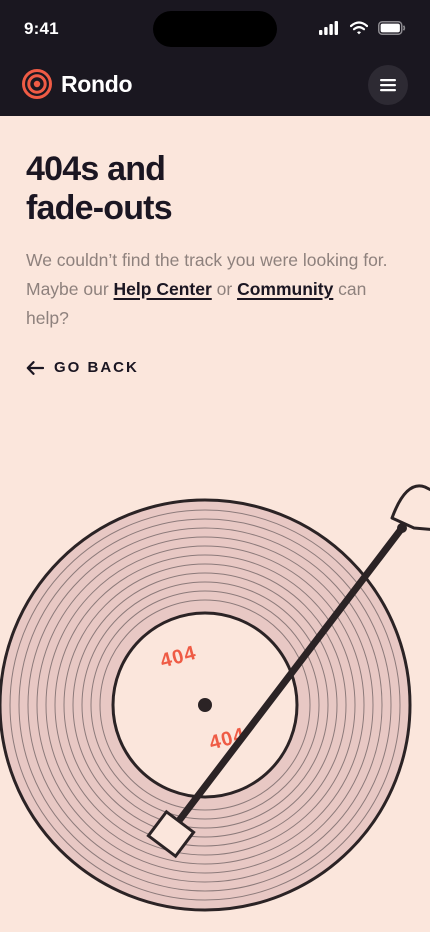 The height and width of the screenshot is (932, 430). What do you see at coordinates (392, 28) in the screenshot?
I see `battery-icon` at bounding box center [392, 28].